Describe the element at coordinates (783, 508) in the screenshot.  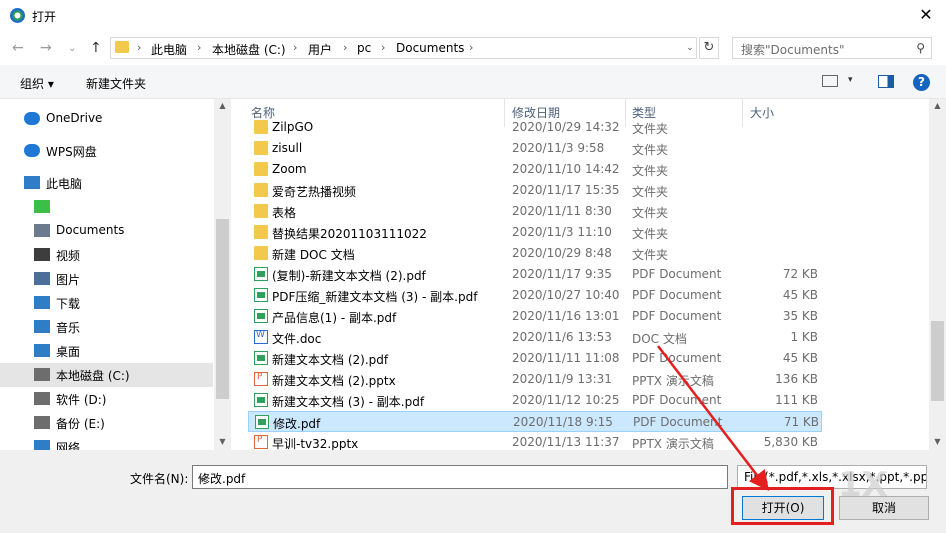
I see `open-button: 打开(O)` at that location.